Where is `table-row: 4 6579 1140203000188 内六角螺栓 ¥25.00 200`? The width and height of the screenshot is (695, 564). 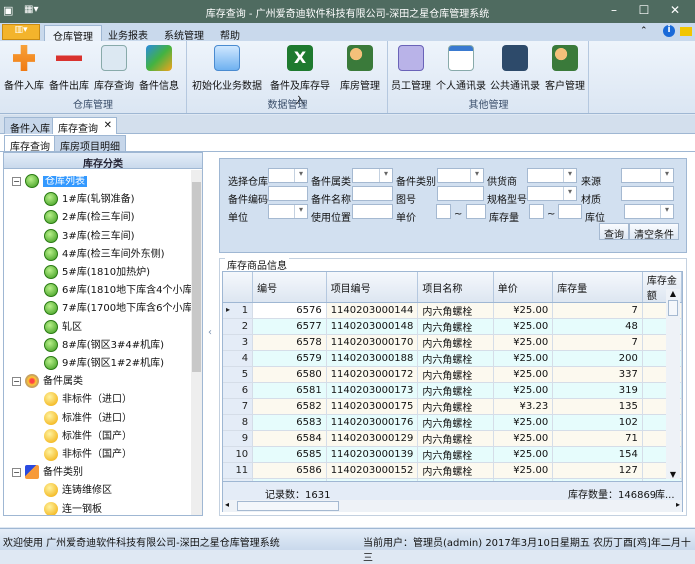
table-row: 4 6579 1140203000188 内六角螺栓 ¥25.00 200 is located at coordinates (452, 358).